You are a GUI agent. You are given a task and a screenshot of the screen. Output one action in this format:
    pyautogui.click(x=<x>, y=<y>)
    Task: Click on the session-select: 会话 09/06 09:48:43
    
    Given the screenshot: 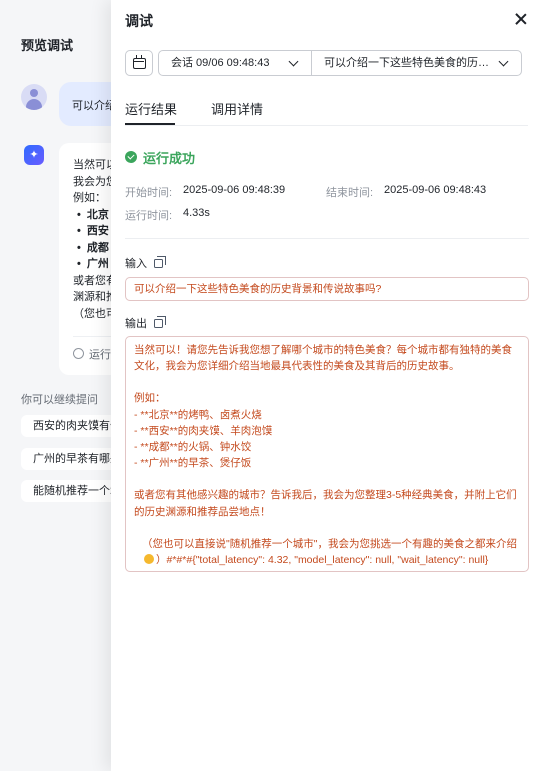 What is the action you would take?
    pyautogui.click(x=235, y=63)
    